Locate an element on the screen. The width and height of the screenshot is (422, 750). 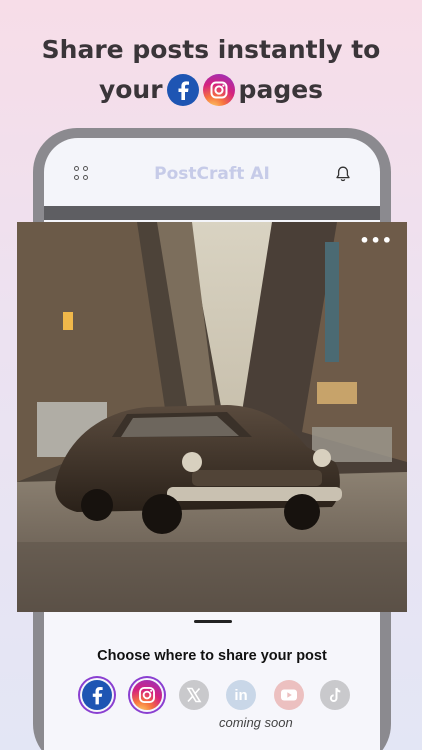
linkedin-icon: in is located at coordinates (241, 695).